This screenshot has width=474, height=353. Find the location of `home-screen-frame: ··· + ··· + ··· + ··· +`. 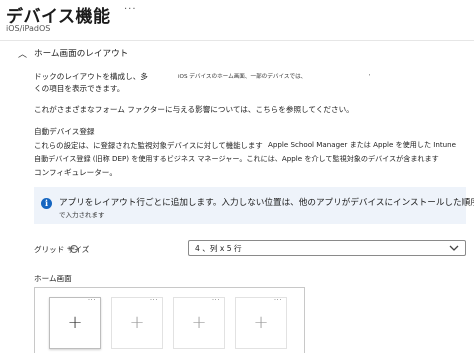

home-screen-frame: ··· + ··· + ··· + ··· + is located at coordinates (169, 320).